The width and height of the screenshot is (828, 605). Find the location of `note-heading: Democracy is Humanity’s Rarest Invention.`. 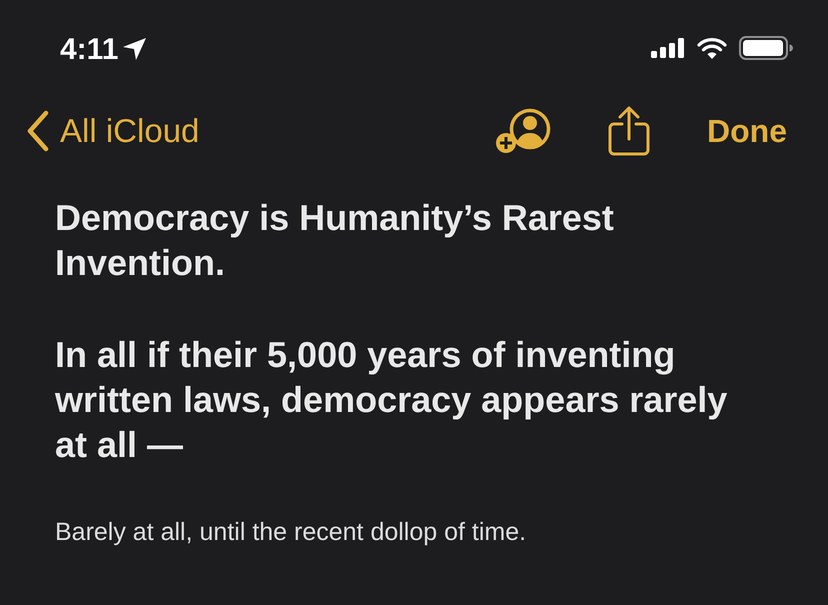

note-heading: Democracy is Humanity’s Rarest Invention. is located at coordinates (335, 240).